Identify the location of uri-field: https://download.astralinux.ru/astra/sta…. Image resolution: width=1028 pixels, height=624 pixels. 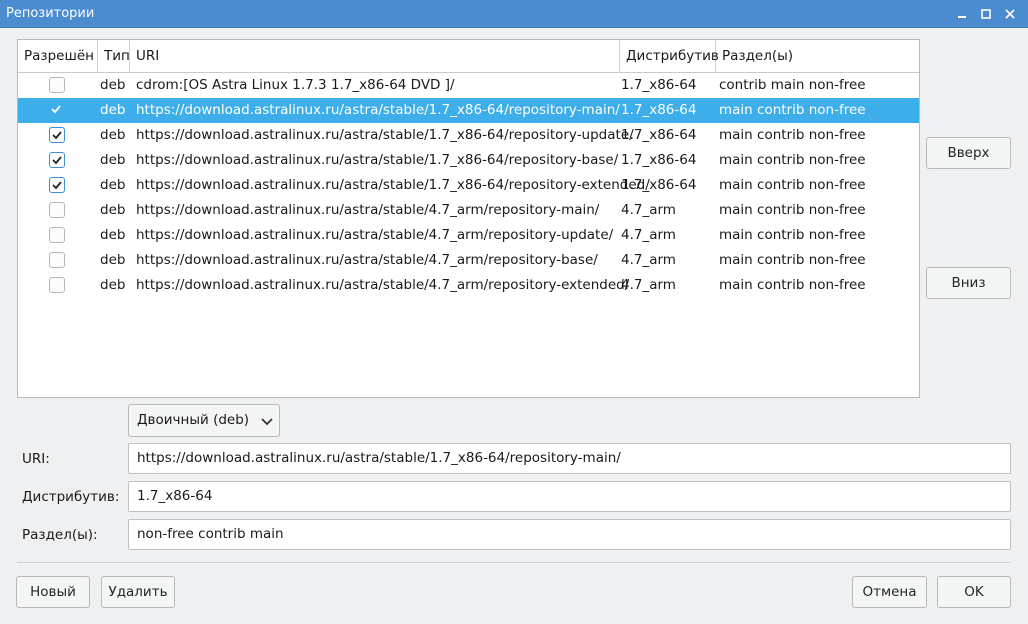
(569, 458).